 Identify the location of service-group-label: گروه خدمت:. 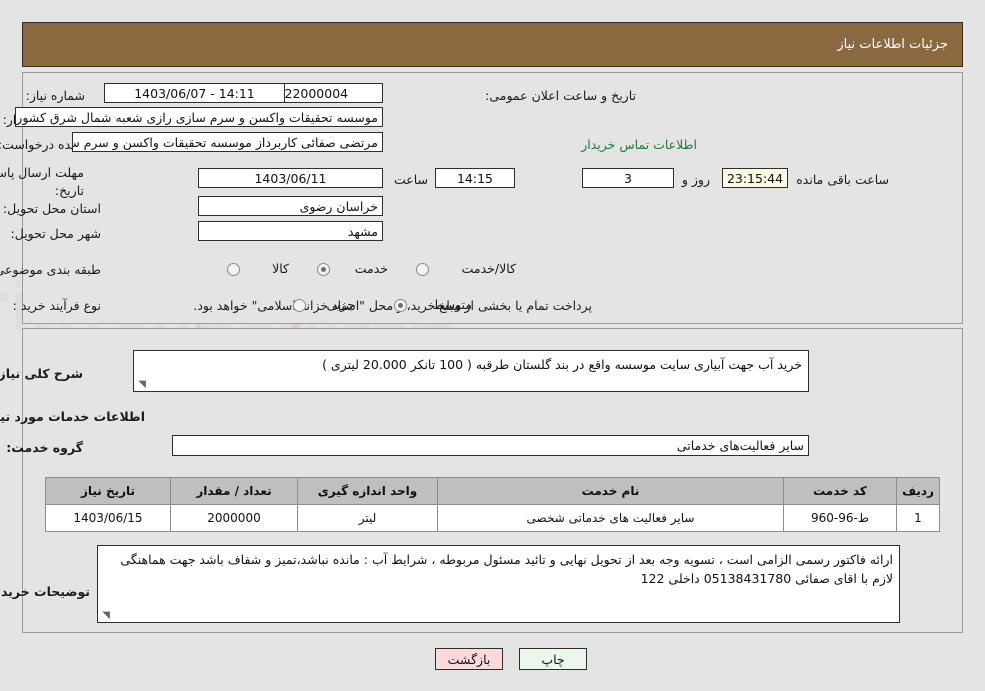
(44, 447).